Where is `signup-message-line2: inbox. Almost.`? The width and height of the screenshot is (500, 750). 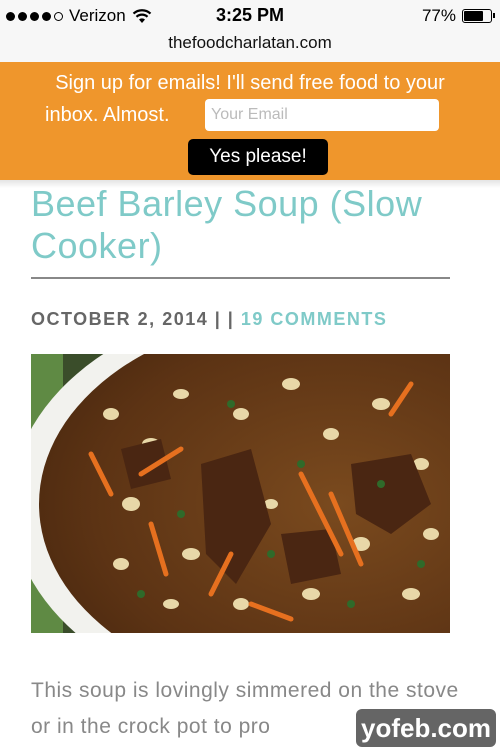 signup-message-line2: inbox. Almost. is located at coordinates (107, 115).